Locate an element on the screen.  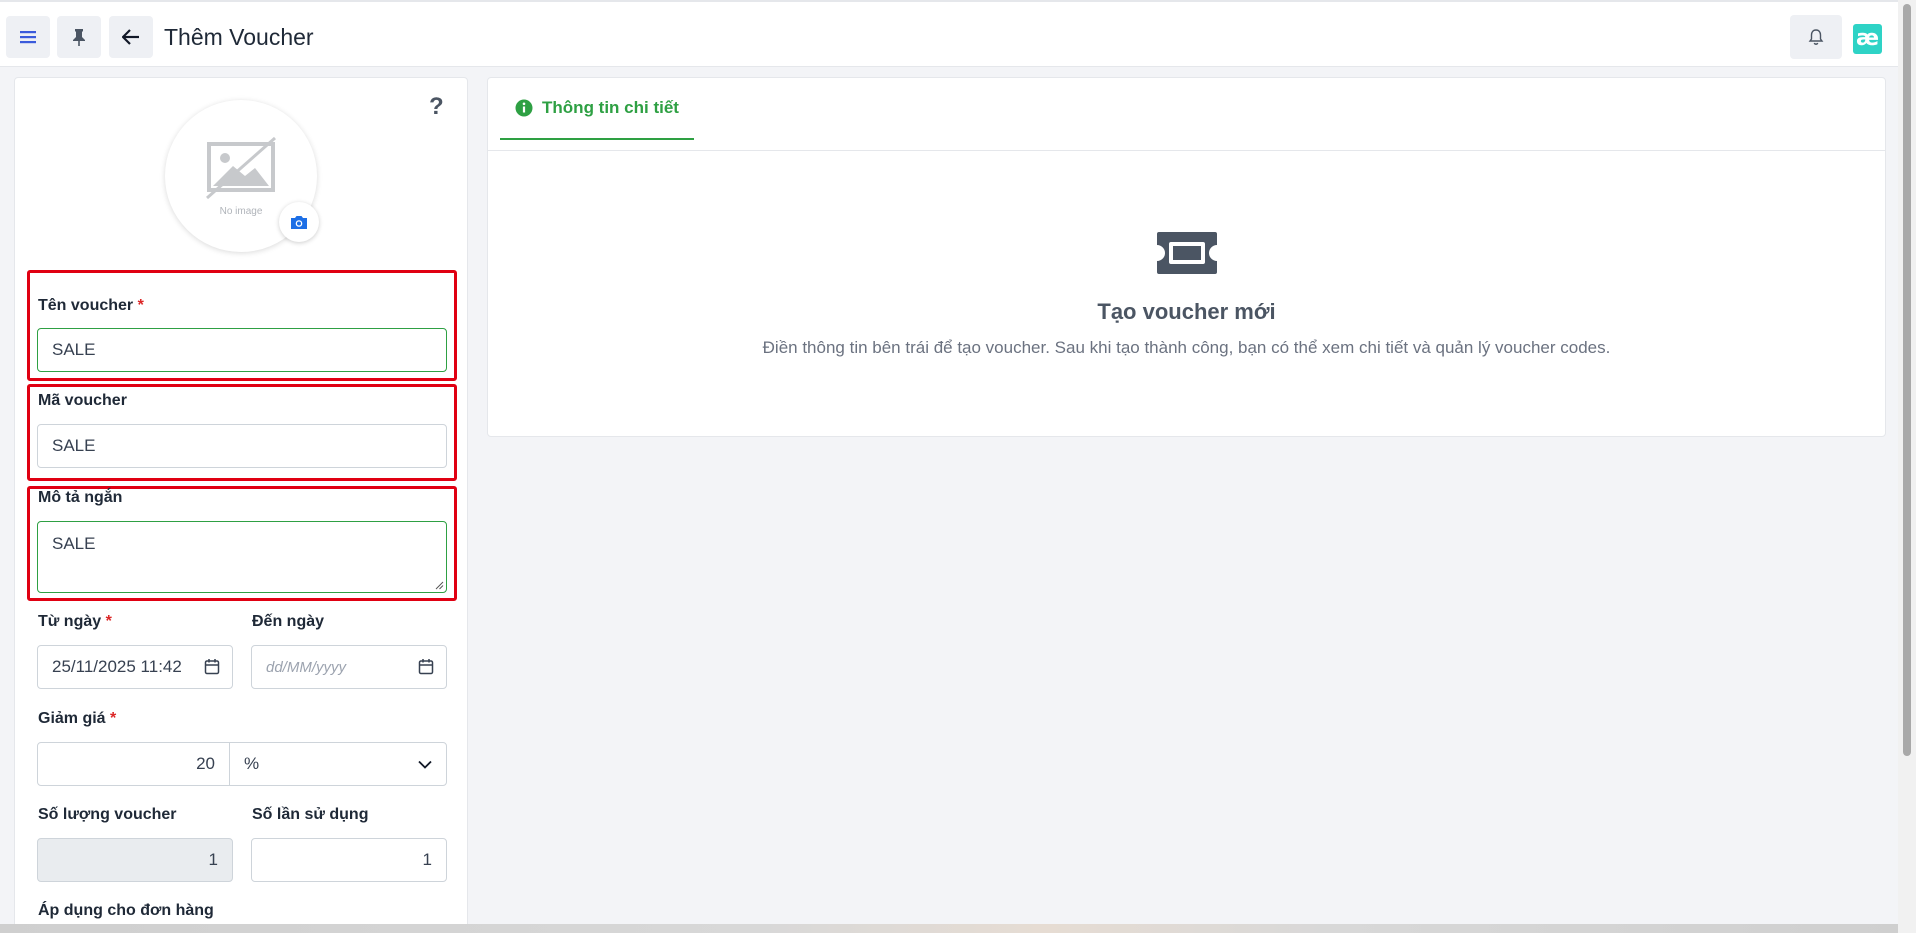
to-date-placeholder: dd/MM/yyyy is located at coordinates (306, 667).